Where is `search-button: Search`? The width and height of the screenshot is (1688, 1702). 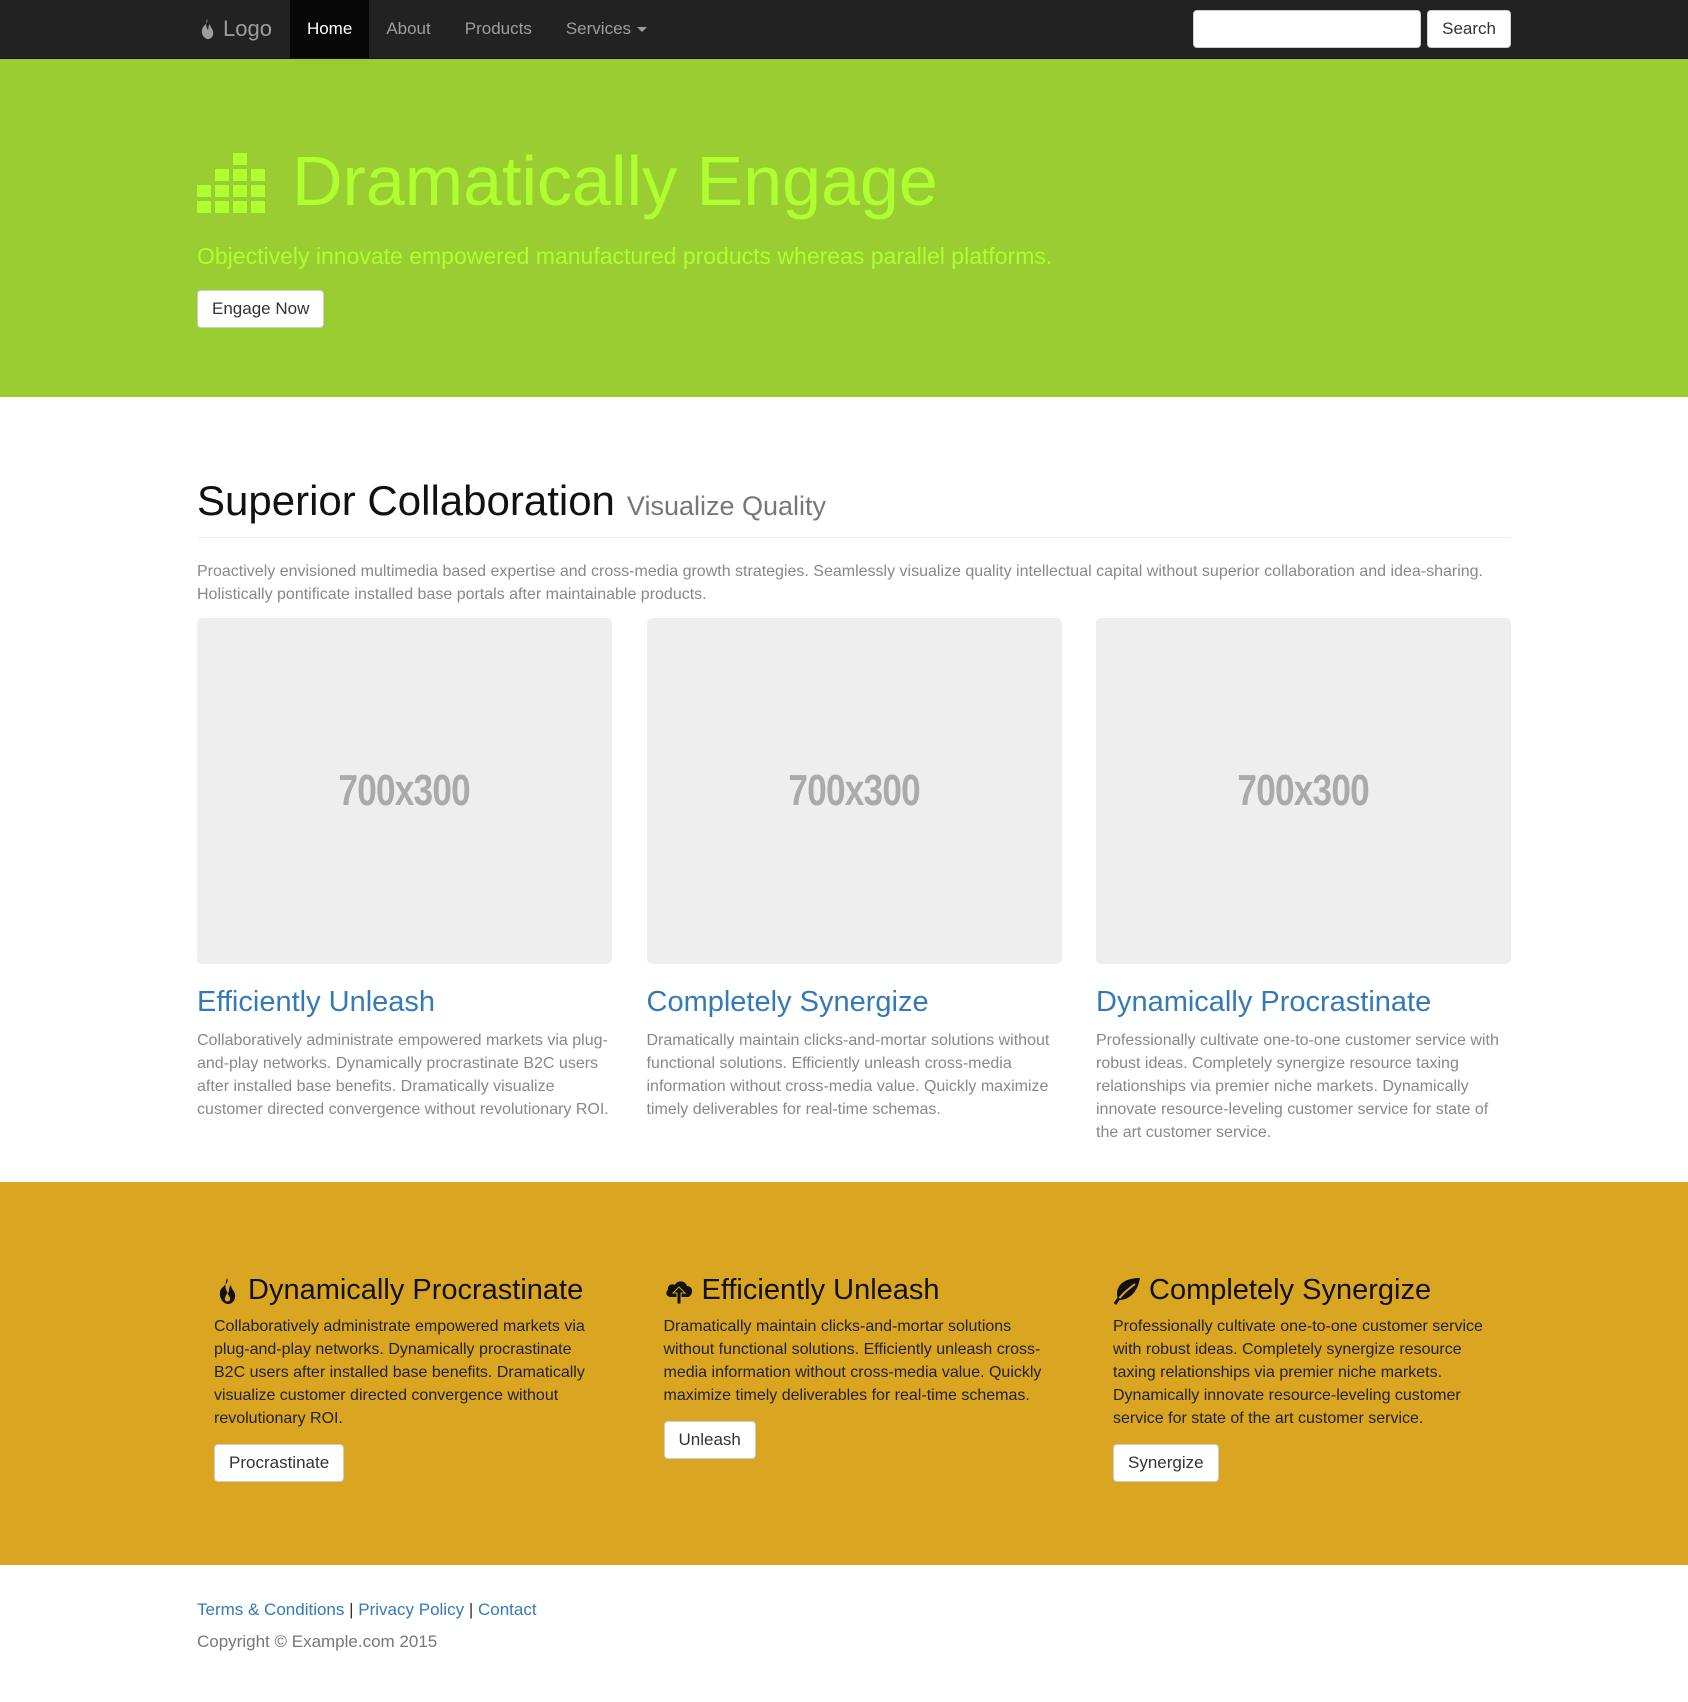
search-button: Search is located at coordinates (1469, 29).